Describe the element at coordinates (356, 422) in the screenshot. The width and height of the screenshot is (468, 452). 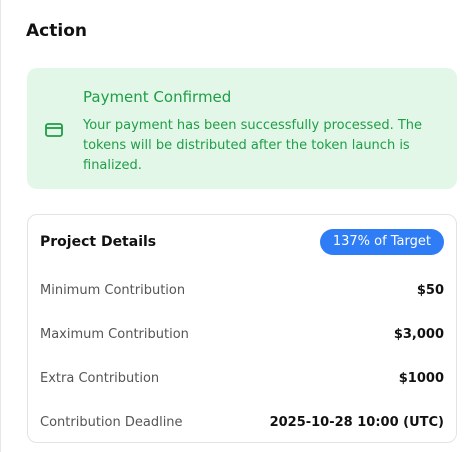
I see `detail-value: 2025-10-28 10:00 (UTC)` at that location.